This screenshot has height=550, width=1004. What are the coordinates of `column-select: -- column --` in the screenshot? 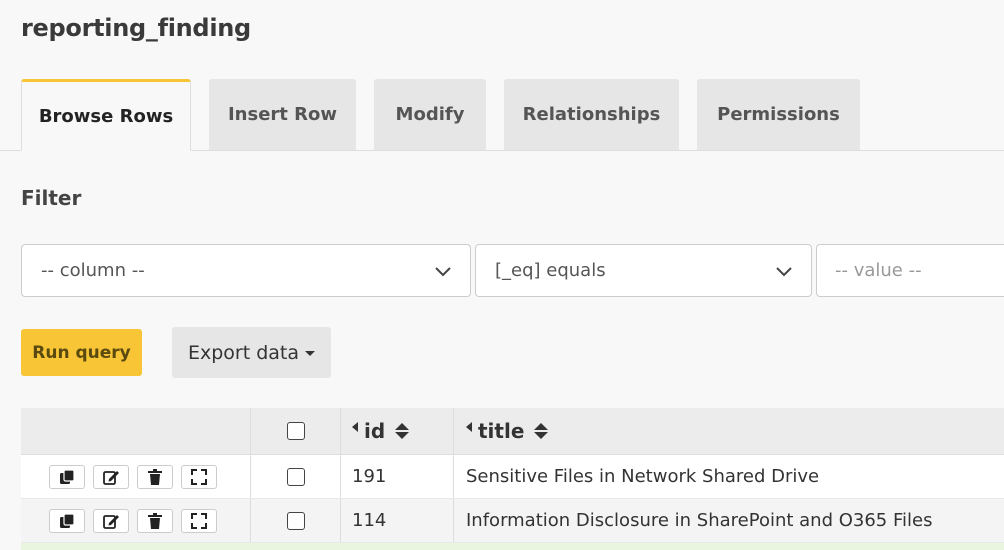 It's located at (246, 270).